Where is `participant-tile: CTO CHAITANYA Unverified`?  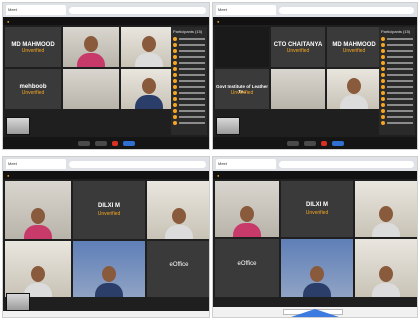 participant-tile: CTO CHAITANYA Unverified is located at coordinates (298, 47).